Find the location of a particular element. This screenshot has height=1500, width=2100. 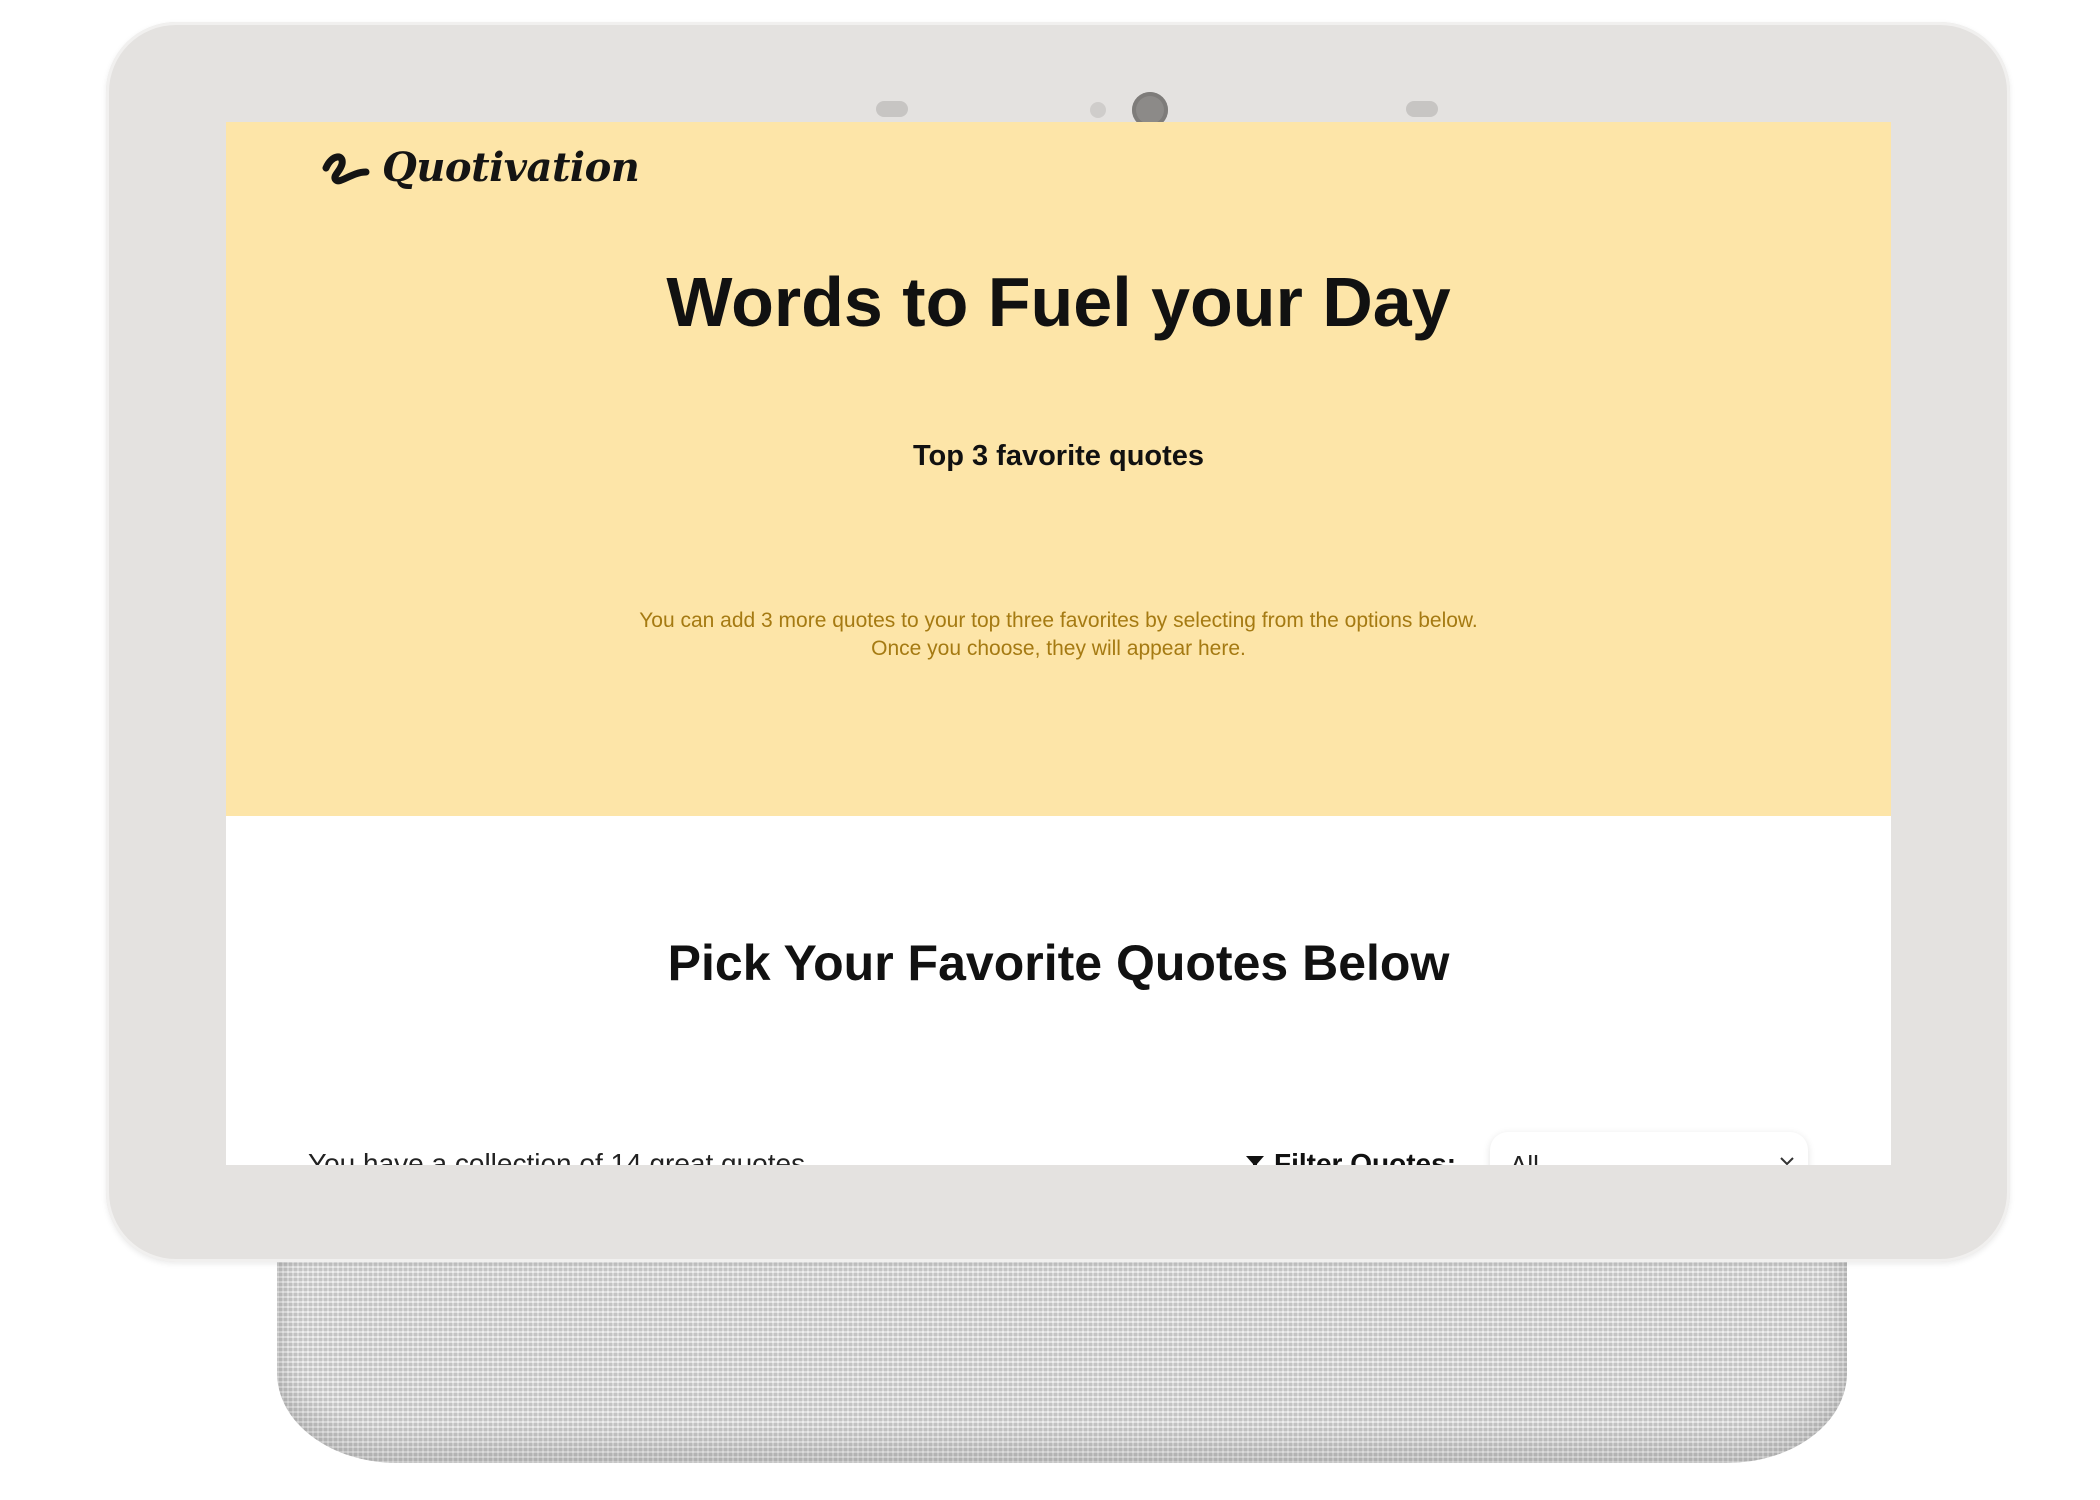

quotes-section-title: Pick Your Favorite Quotes Below is located at coordinates (1058, 963).